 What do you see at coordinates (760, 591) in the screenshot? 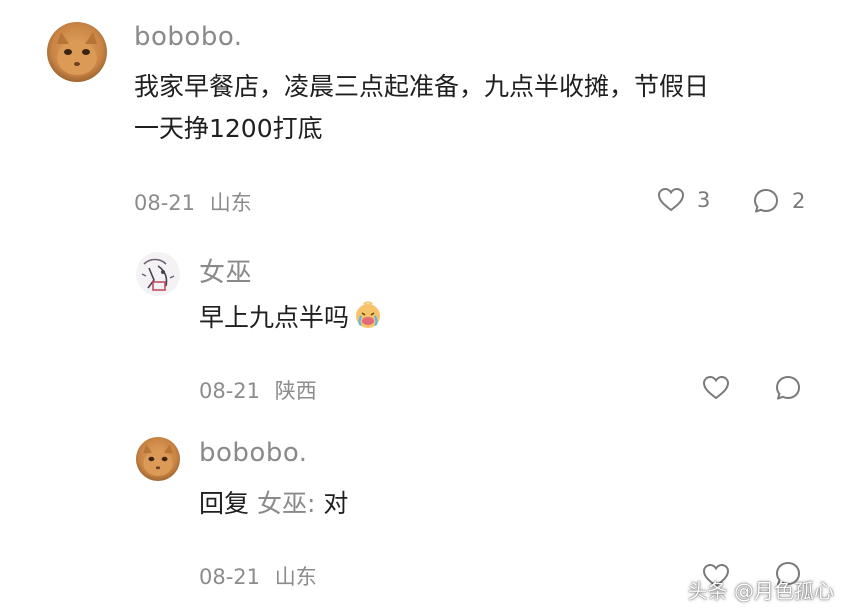
I see `watermark: 头条 @月色孤心` at bounding box center [760, 591].